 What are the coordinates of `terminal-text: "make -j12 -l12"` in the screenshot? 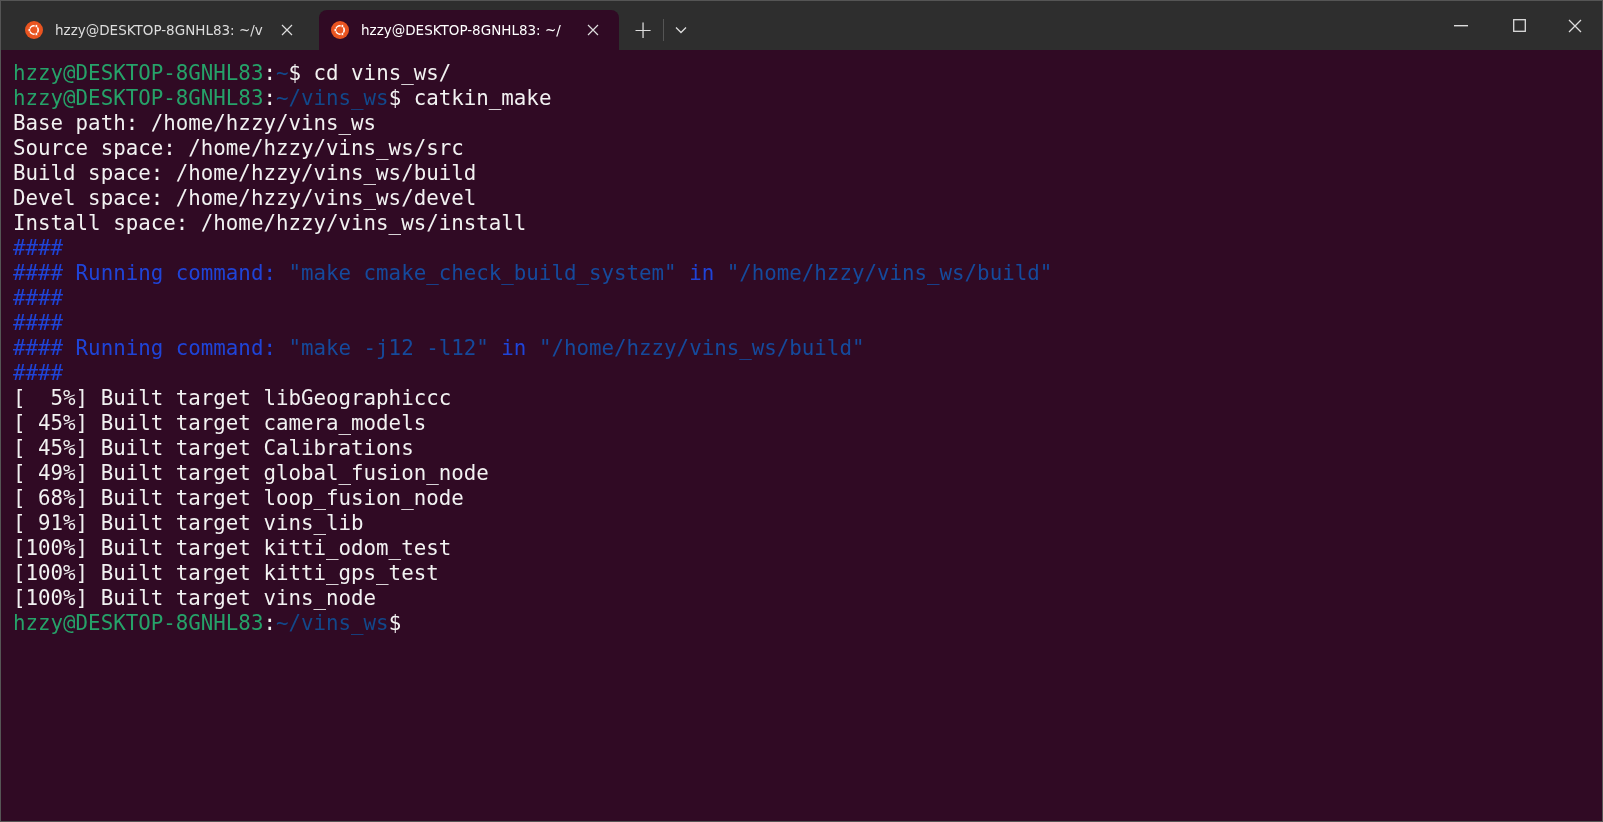 It's located at (388, 348).